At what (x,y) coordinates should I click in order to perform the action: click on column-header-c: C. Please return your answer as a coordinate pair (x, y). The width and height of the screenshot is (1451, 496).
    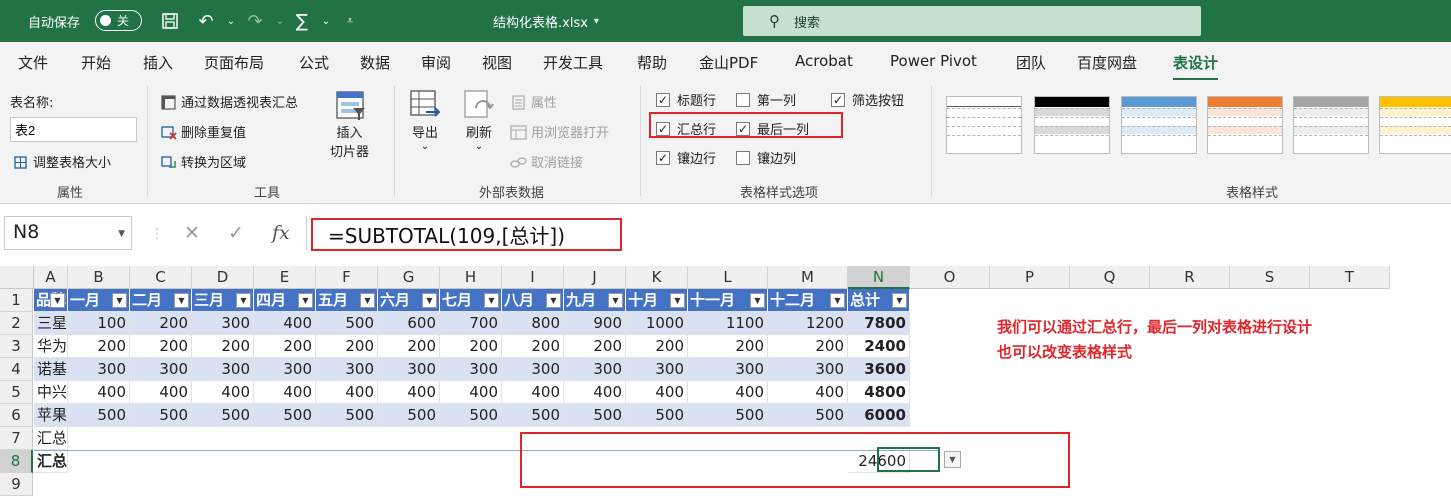
    Looking at the image, I should click on (161, 277).